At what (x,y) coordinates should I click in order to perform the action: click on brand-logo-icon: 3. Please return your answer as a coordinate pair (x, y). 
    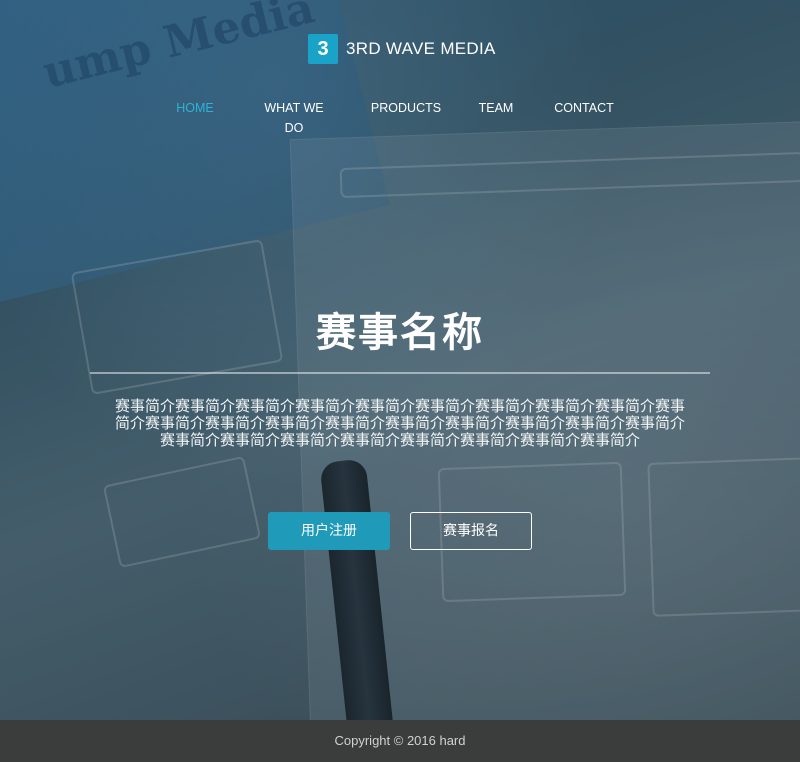
    Looking at the image, I should click on (323, 49).